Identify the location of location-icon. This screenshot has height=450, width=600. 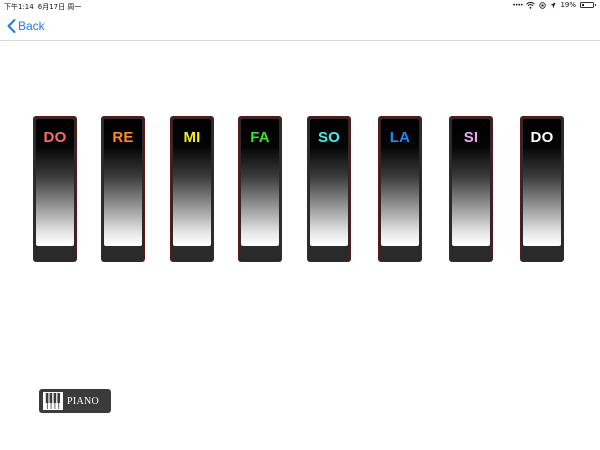
(553, 5).